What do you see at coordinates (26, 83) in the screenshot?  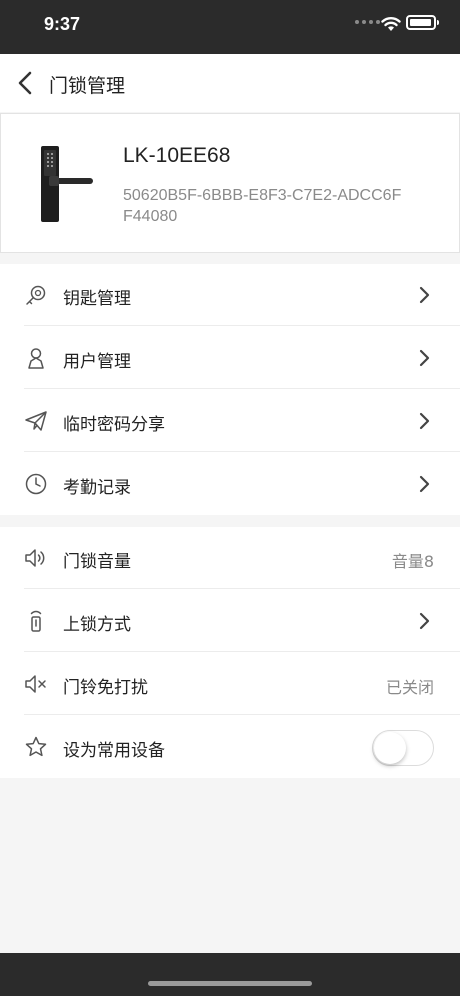 I see `back-arrow-icon` at bounding box center [26, 83].